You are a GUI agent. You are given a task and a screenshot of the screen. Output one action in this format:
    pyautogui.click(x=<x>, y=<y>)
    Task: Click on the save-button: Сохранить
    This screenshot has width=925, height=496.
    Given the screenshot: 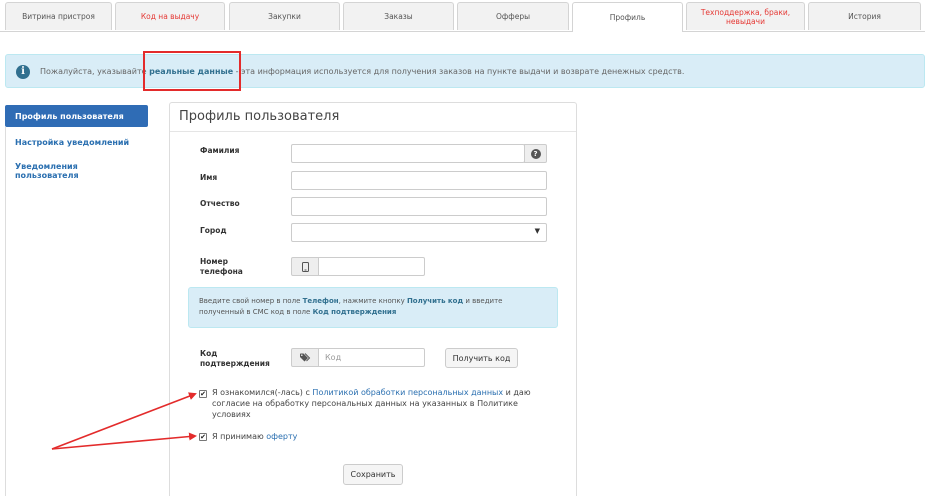 What is the action you would take?
    pyautogui.click(x=373, y=474)
    